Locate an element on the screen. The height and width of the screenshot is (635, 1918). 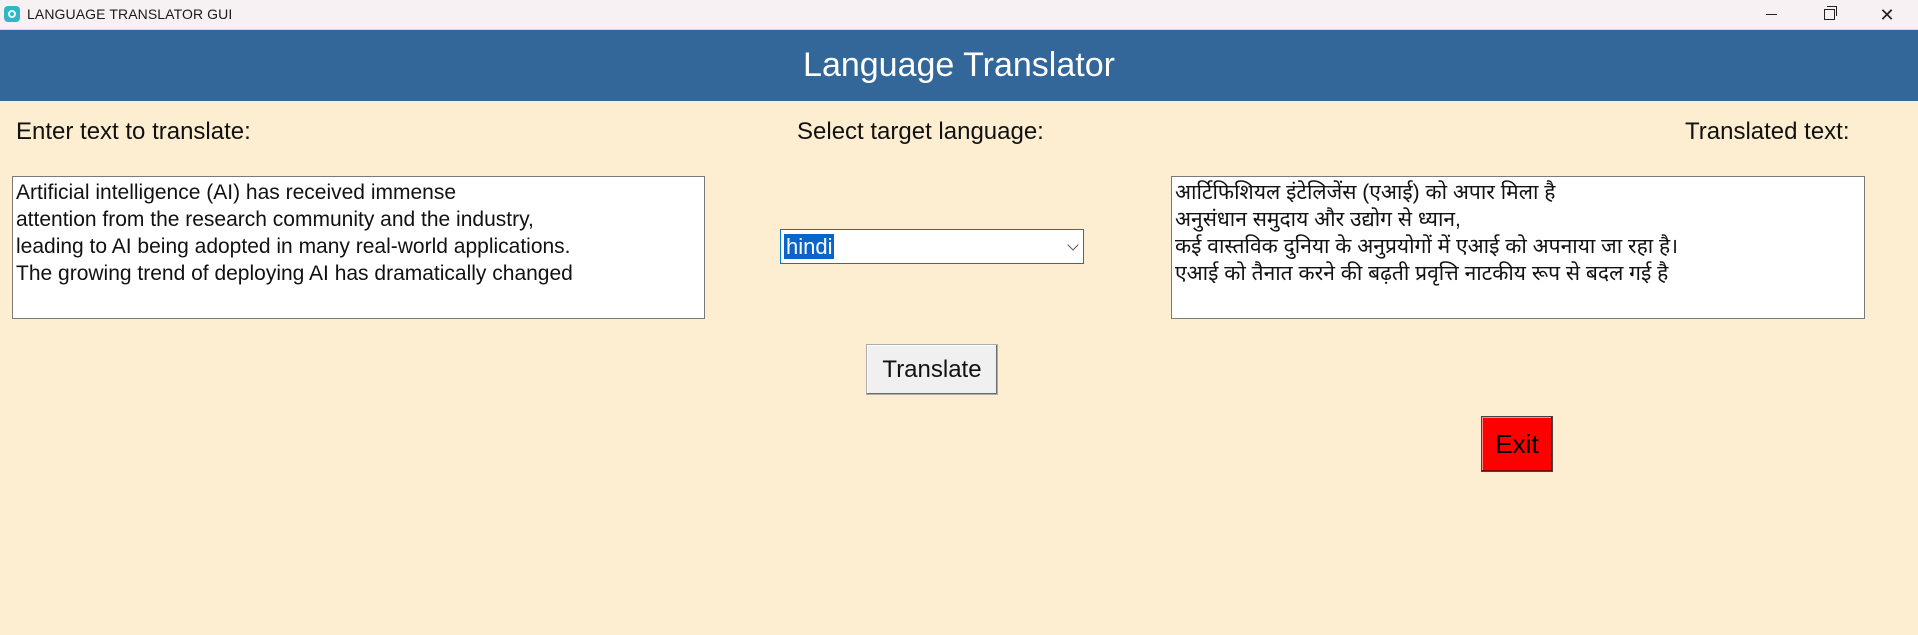
minimize-button is located at coordinates (1771, 14).